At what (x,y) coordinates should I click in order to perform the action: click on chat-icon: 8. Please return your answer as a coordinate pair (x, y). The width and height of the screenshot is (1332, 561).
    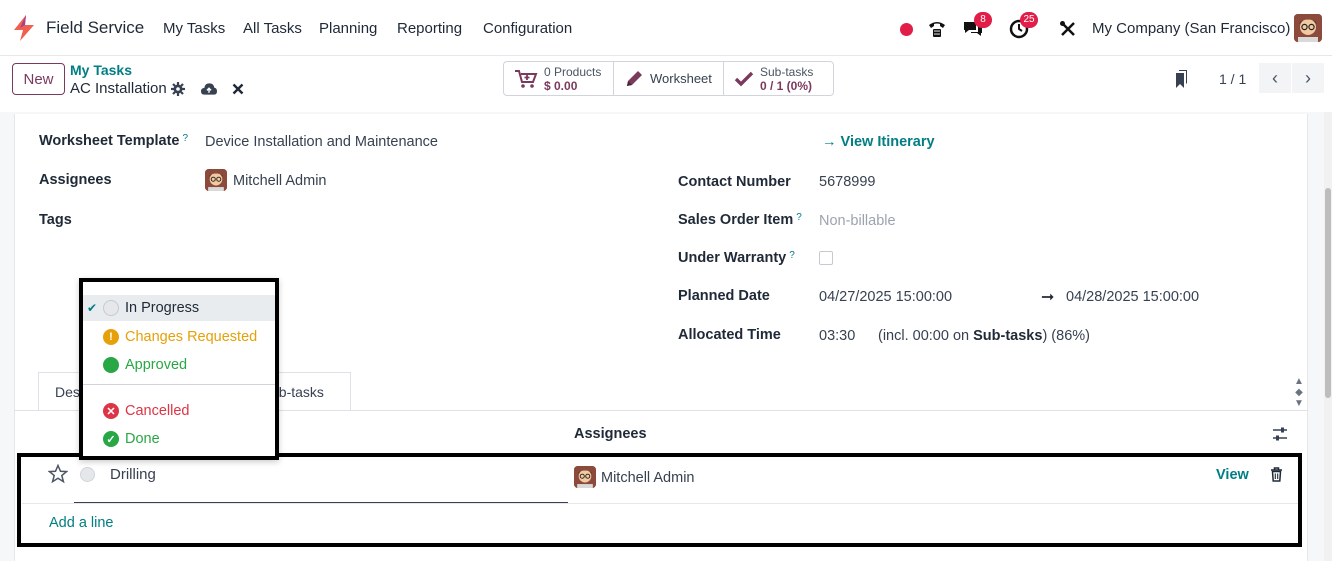
    Looking at the image, I should click on (977, 26).